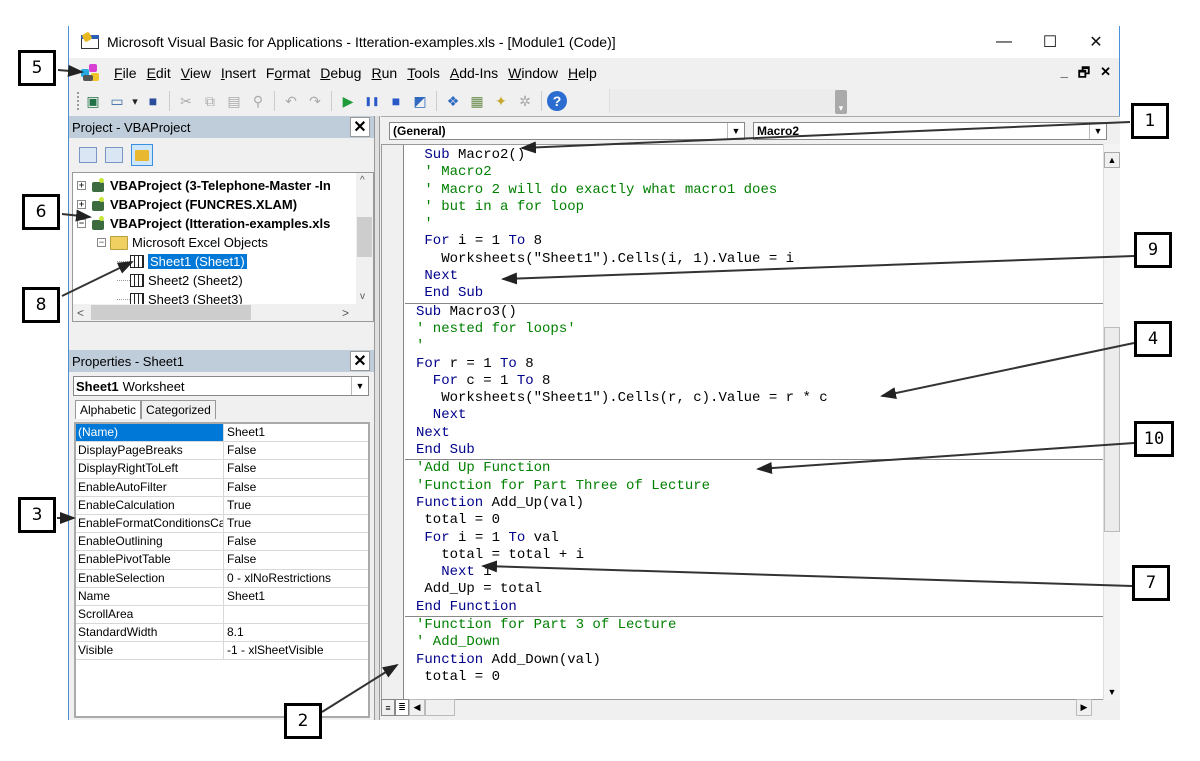 This screenshot has width=1200, height=761. What do you see at coordinates (203, 223) in the screenshot?
I see `tree-item: − VBAProject (Itteration-examples.xls` at bounding box center [203, 223].